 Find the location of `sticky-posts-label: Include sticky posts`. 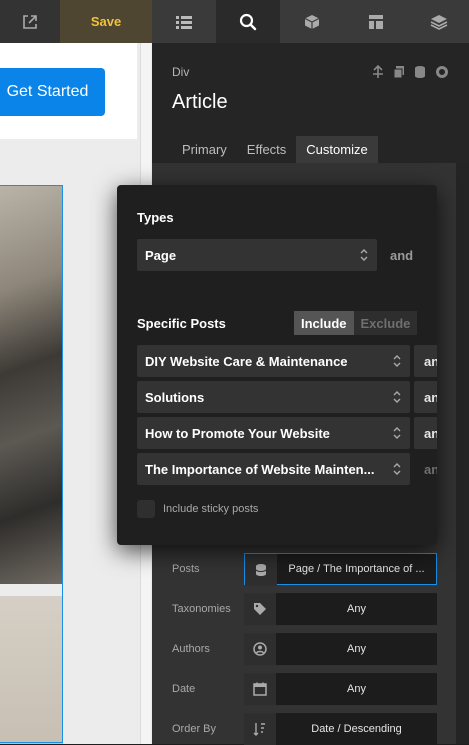

sticky-posts-label: Include sticky posts is located at coordinates (210, 509).